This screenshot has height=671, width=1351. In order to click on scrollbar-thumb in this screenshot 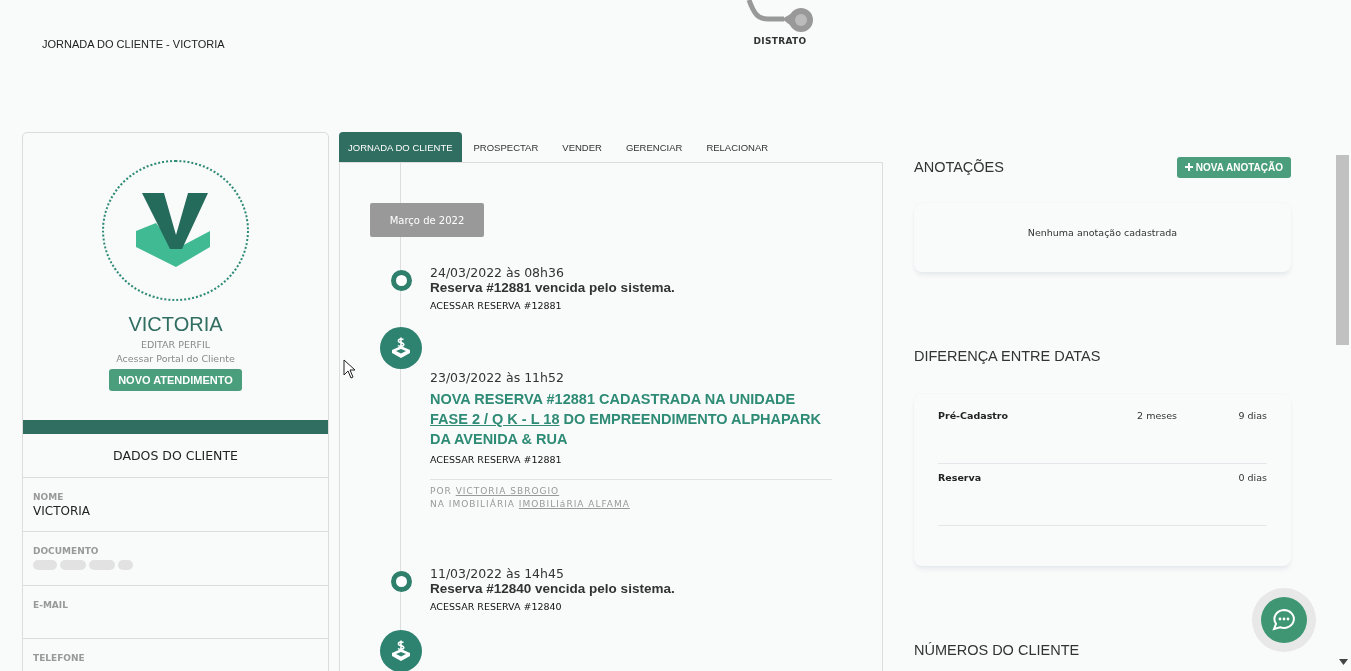, I will do `click(1342, 250)`.